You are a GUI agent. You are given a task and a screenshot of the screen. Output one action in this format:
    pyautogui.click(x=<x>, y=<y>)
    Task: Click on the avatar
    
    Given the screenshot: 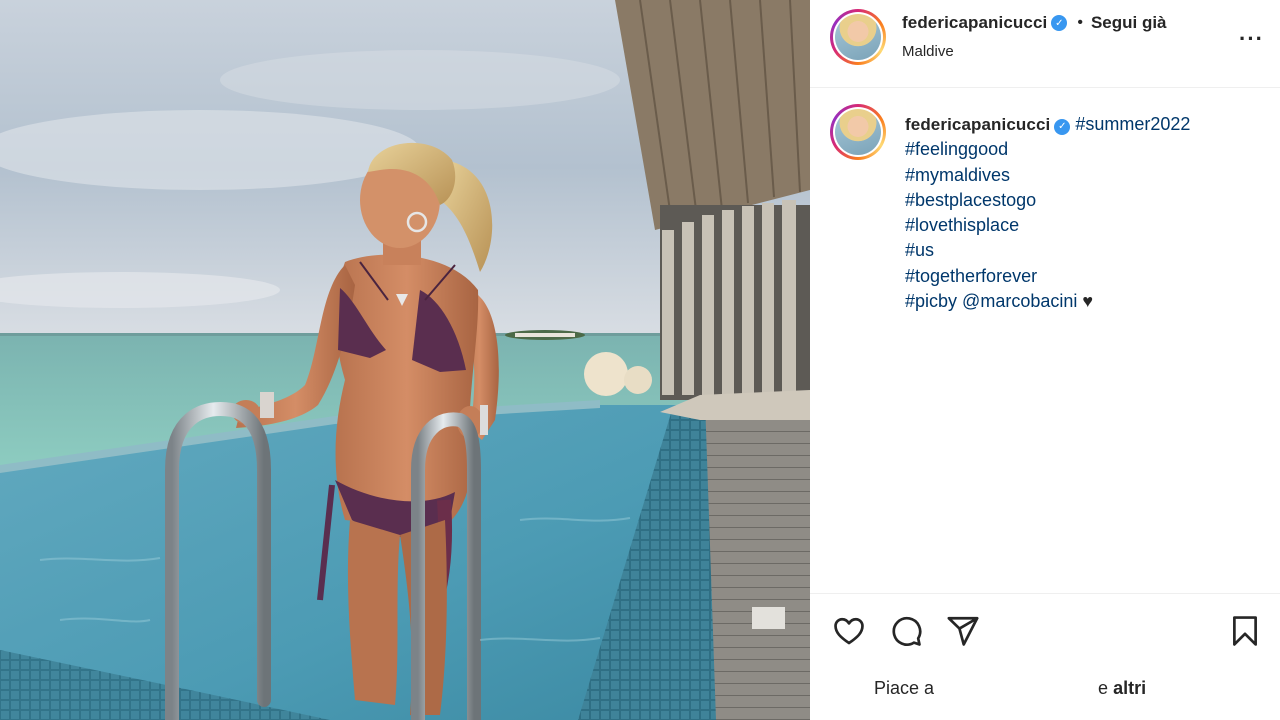 What is the action you would take?
    pyautogui.click(x=858, y=37)
    